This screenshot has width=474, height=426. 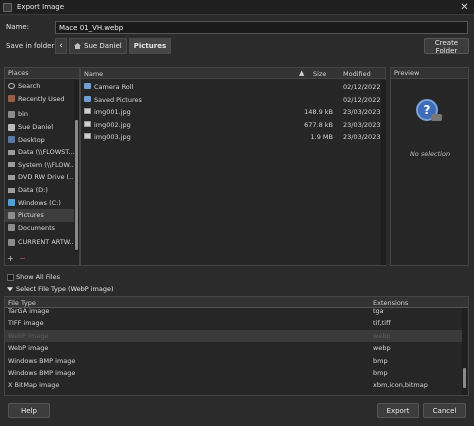 I want to click on places-item-search: Search, so click(x=39, y=86).